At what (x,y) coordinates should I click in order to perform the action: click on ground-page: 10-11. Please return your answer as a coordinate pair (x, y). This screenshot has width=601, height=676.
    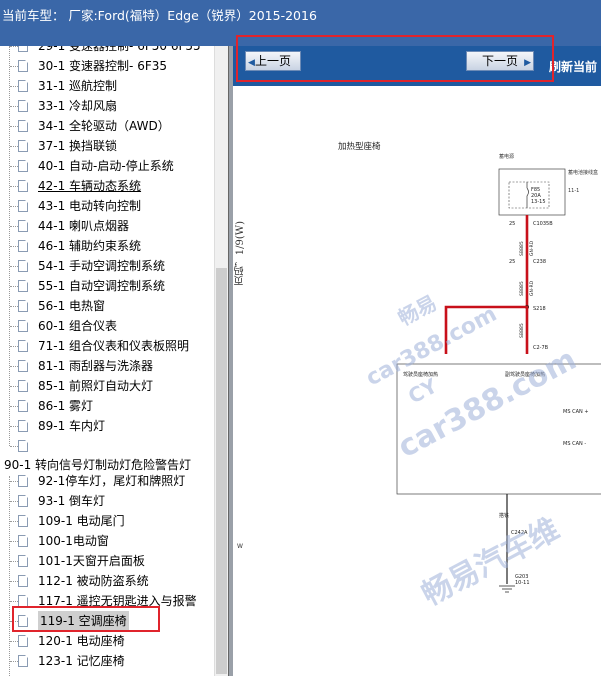
    Looking at the image, I should click on (522, 583).